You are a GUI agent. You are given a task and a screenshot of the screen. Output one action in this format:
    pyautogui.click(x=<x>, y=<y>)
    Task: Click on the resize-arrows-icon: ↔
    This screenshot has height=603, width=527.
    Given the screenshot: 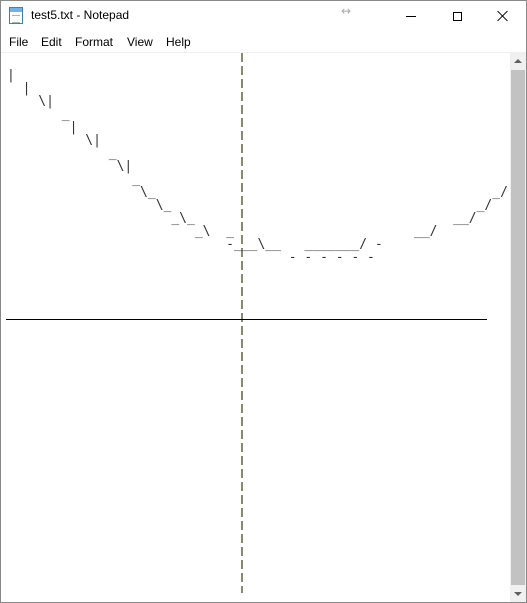 What is the action you would take?
    pyautogui.click(x=346, y=11)
    